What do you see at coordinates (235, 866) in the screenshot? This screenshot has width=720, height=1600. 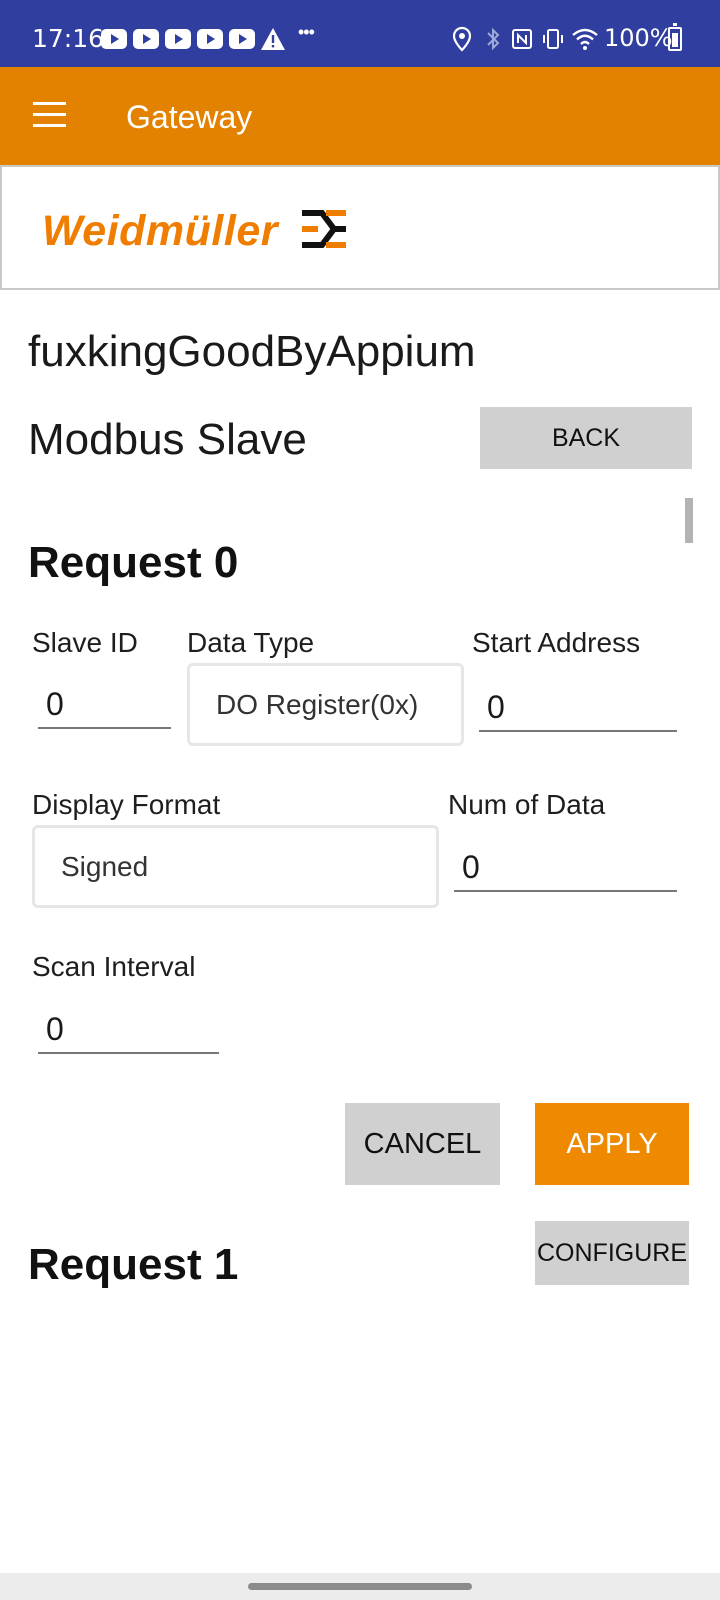 I see `display-format-select: Signed` at bounding box center [235, 866].